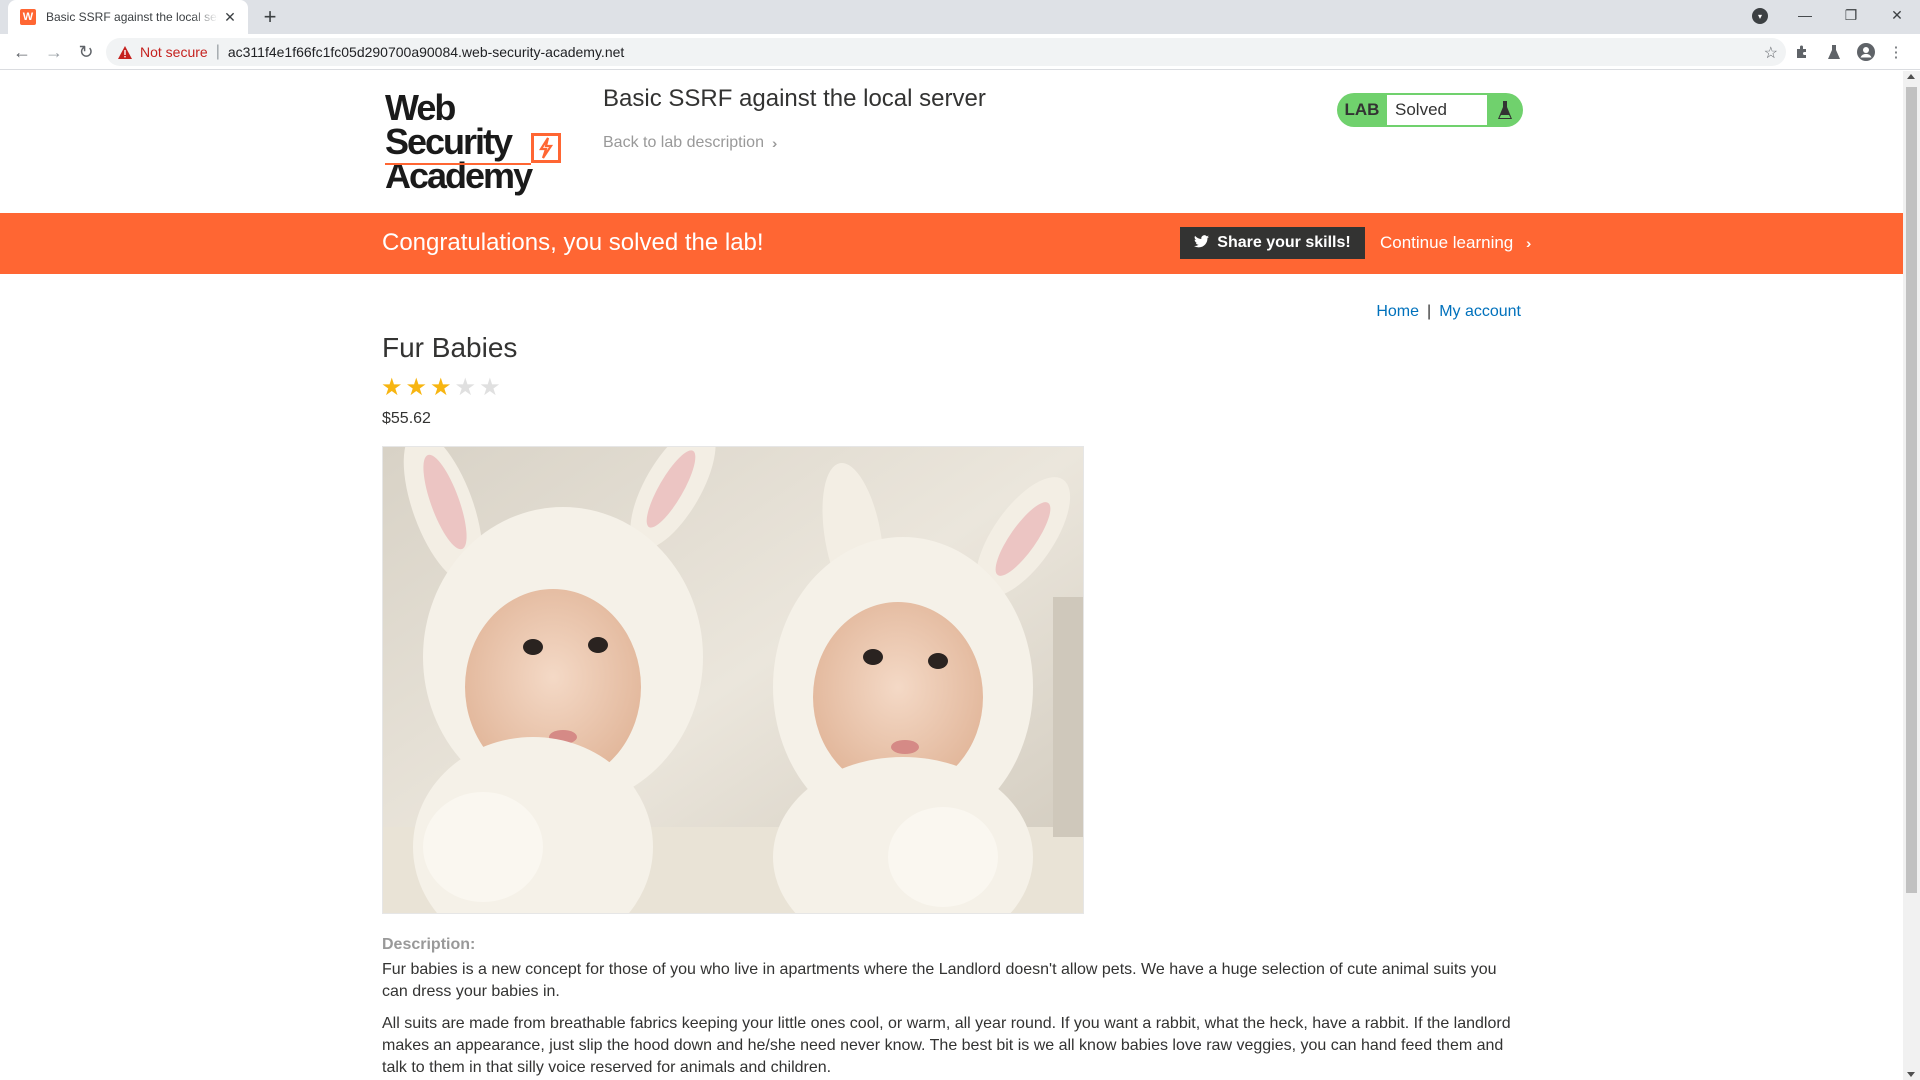  I want to click on warning-icon, so click(125, 52).